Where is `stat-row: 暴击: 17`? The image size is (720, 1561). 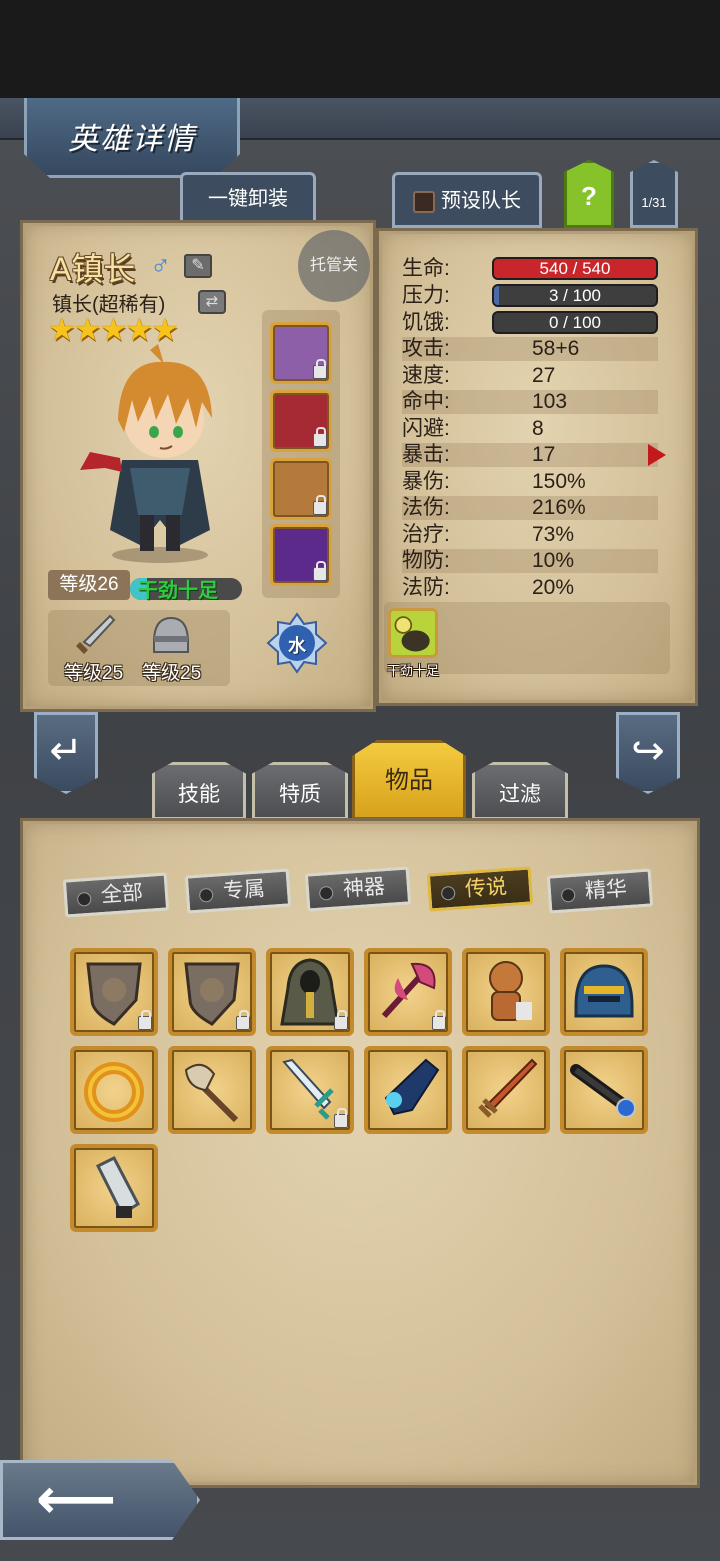
stat-row: 暴击: 17 is located at coordinates (530, 455).